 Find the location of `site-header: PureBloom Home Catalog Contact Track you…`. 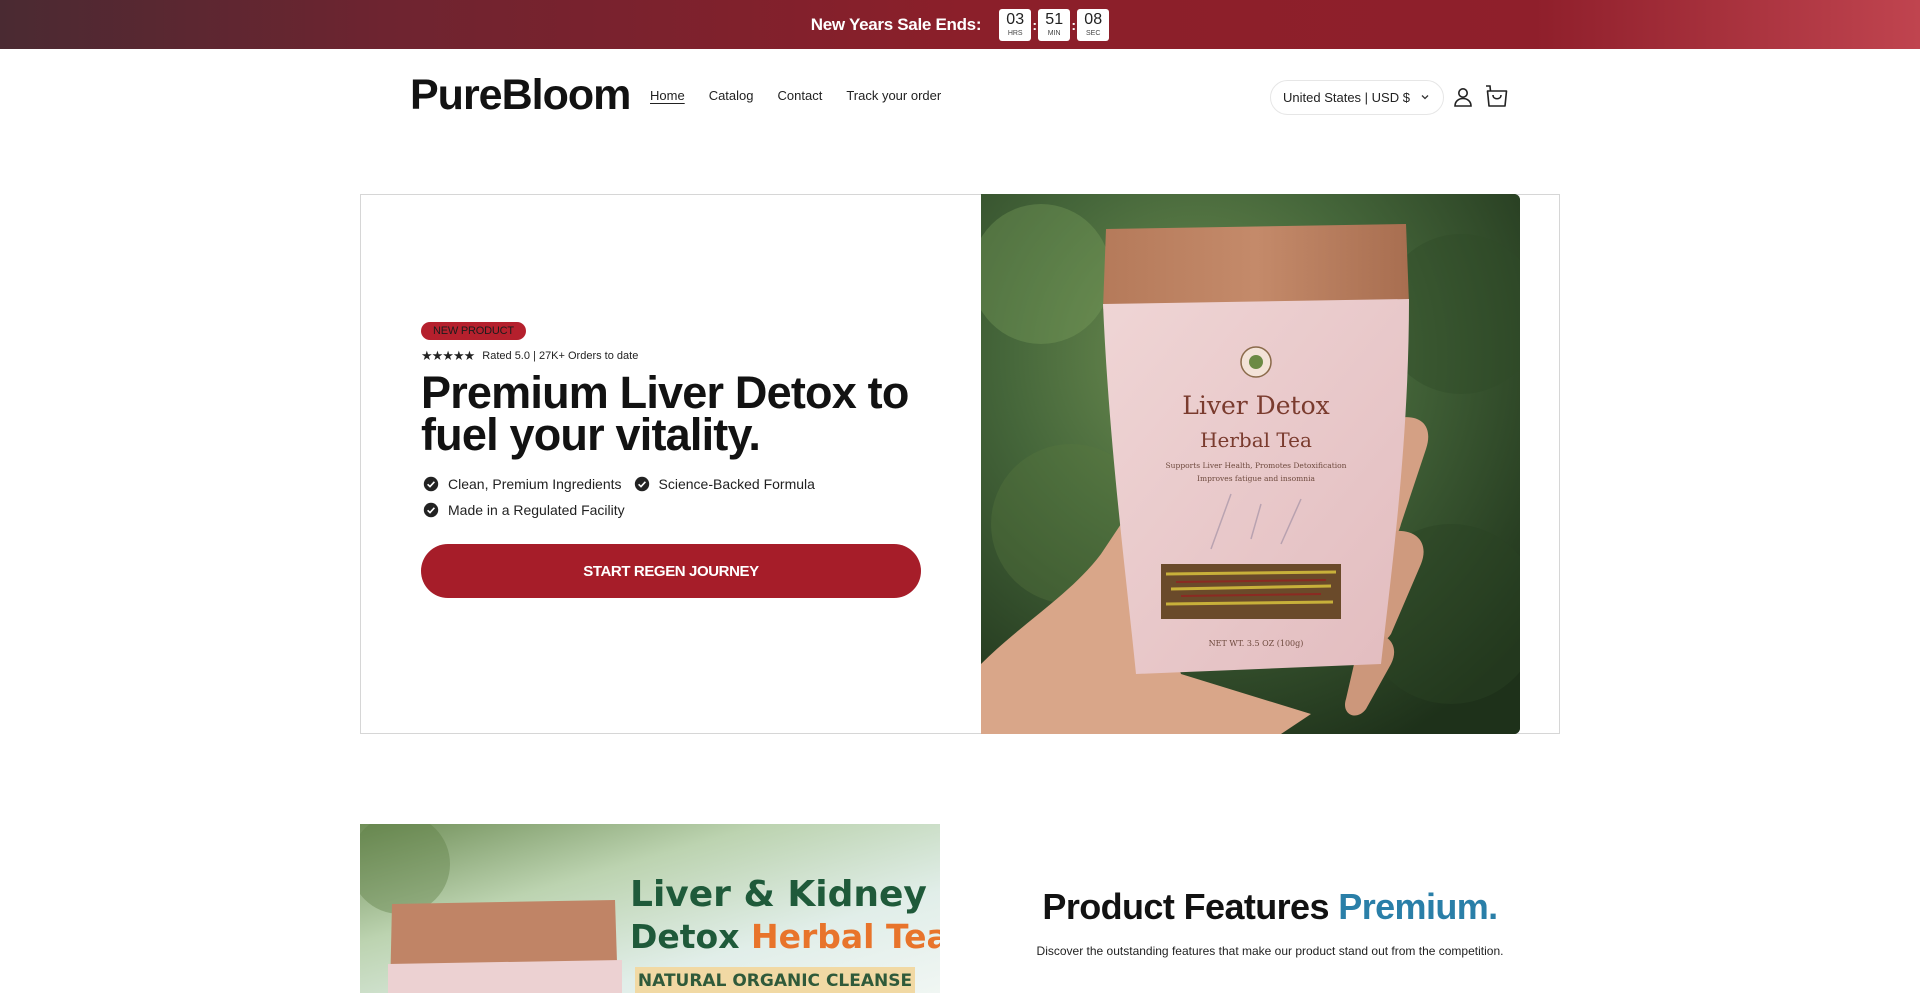

site-header: PureBloom Home Catalog Contact Track you… is located at coordinates (960, 97).